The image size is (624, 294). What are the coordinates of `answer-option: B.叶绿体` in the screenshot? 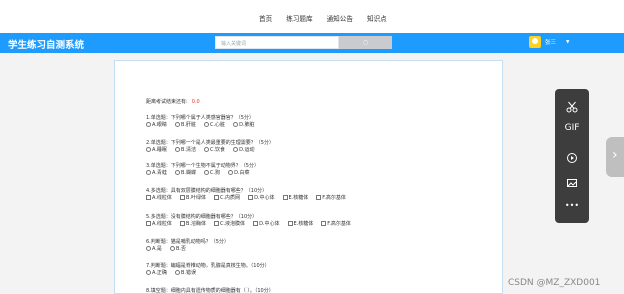 It's located at (192, 197).